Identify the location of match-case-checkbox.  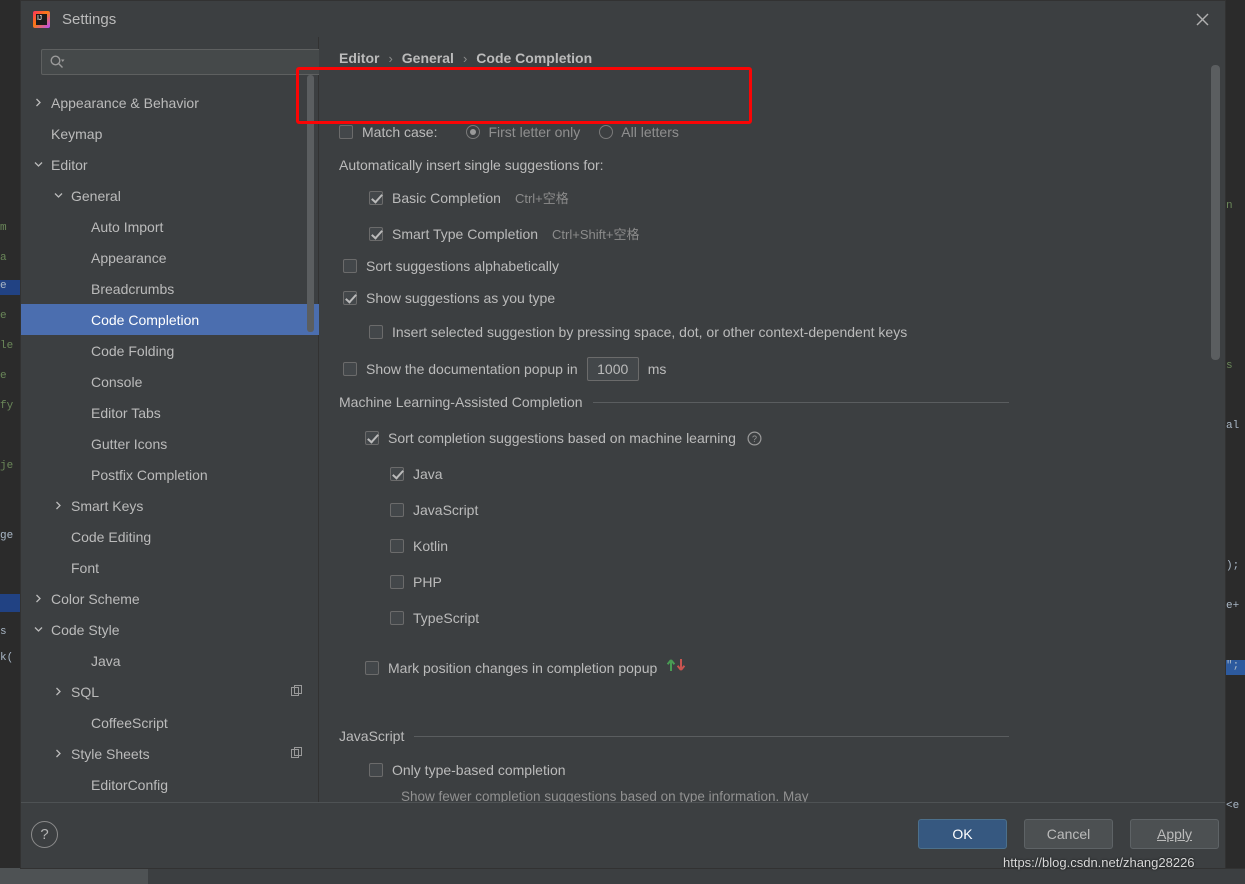
(346, 132).